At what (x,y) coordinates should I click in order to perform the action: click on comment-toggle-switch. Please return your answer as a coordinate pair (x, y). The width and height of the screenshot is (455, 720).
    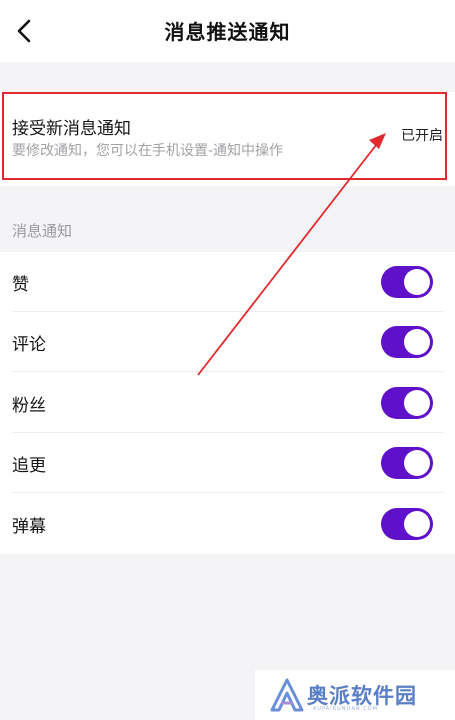
    Looking at the image, I should click on (407, 342).